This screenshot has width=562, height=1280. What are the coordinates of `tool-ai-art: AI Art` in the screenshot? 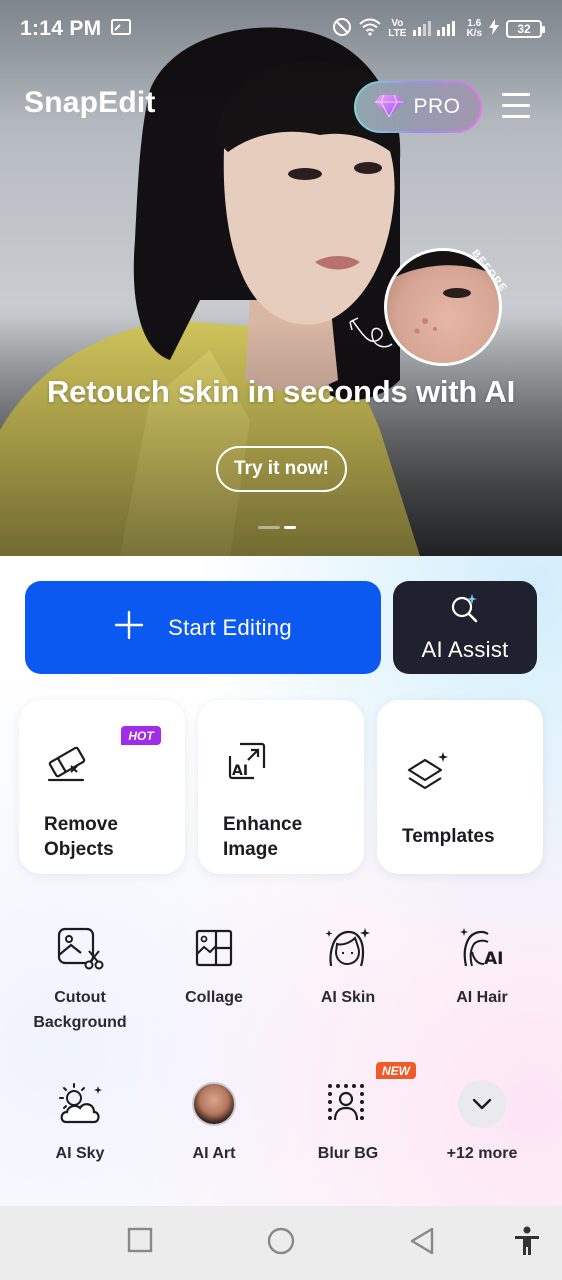 It's located at (214, 1121).